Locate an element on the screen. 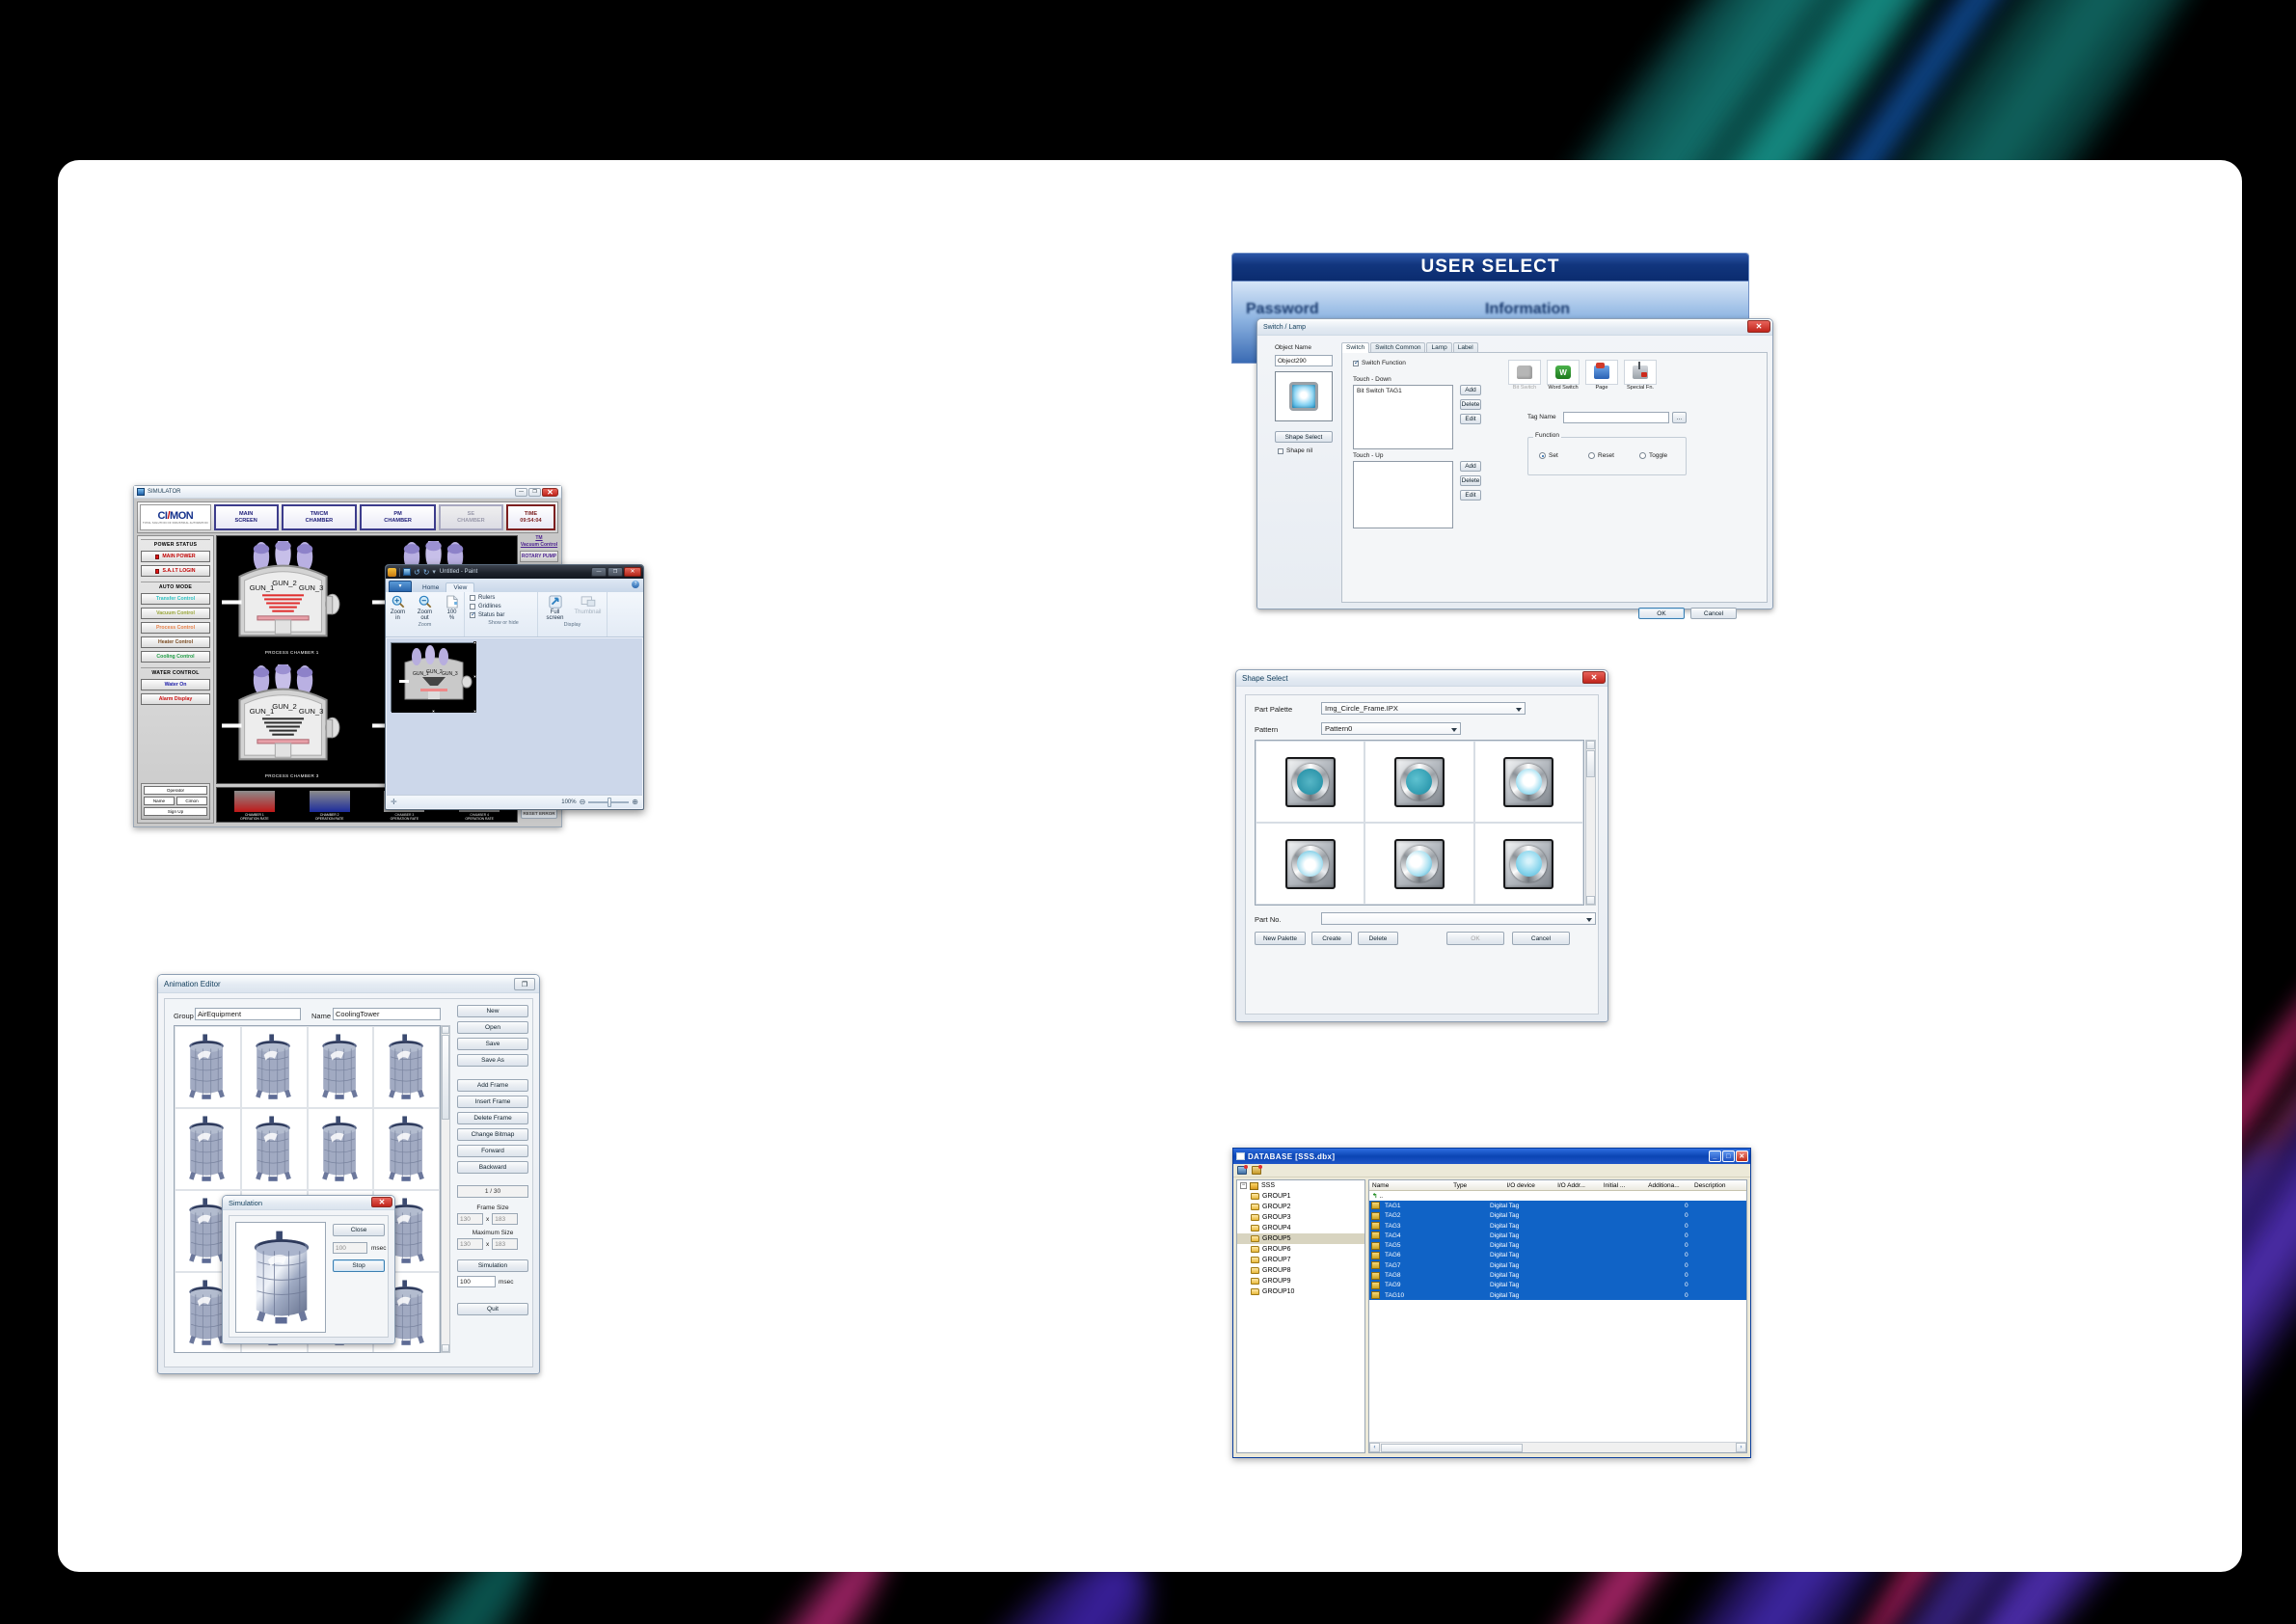  nav-tm-cm-chamber: TM/CM CHAMBER is located at coordinates (319, 517).